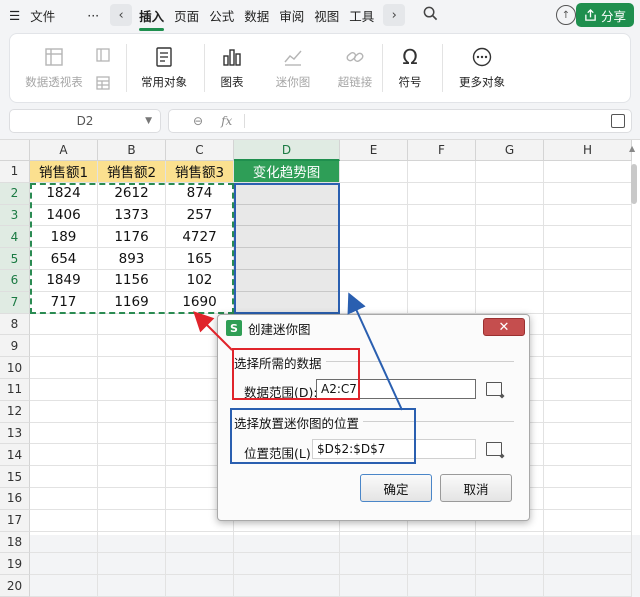 Image resolution: width=640 pixels, height=597 pixels. Describe the element at coordinates (374, 259) in the screenshot. I see `cell-e5` at that location.